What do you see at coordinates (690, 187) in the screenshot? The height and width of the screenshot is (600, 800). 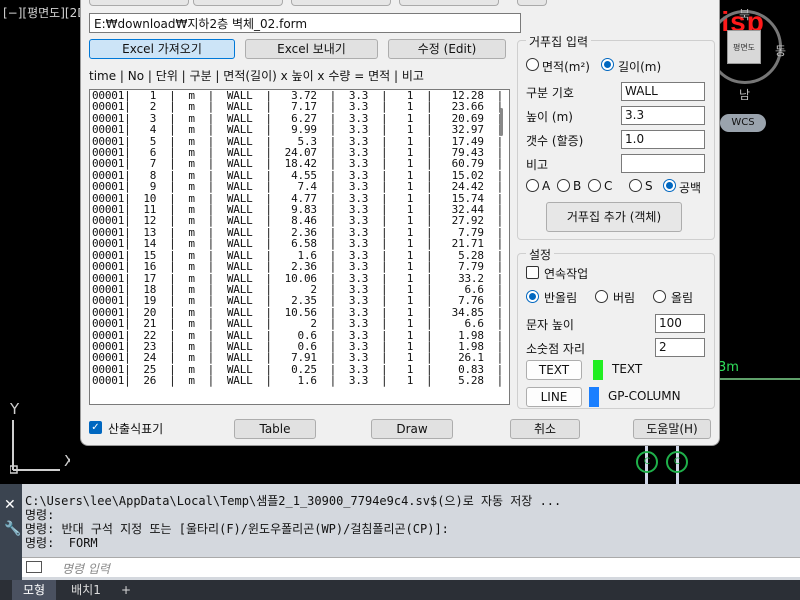 I see `radio-type-blank-label: 공백` at bounding box center [690, 187].